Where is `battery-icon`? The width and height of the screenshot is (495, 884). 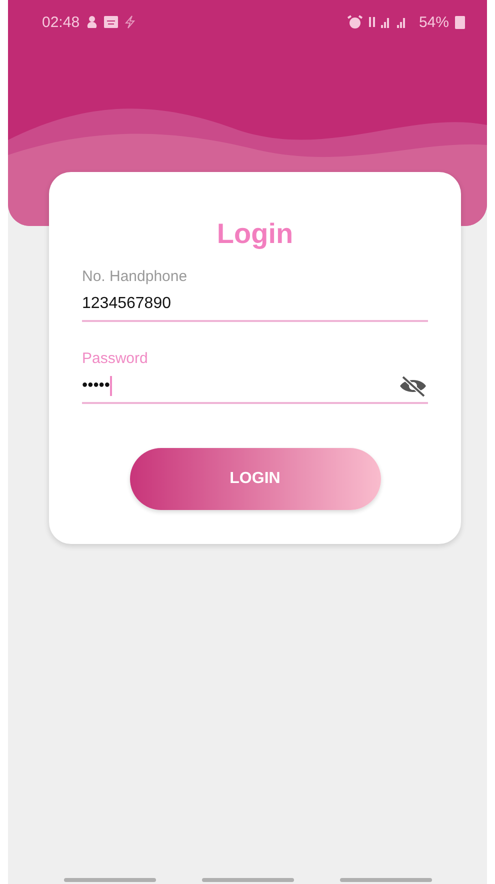 battery-icon is located at coordinates (460, 22).